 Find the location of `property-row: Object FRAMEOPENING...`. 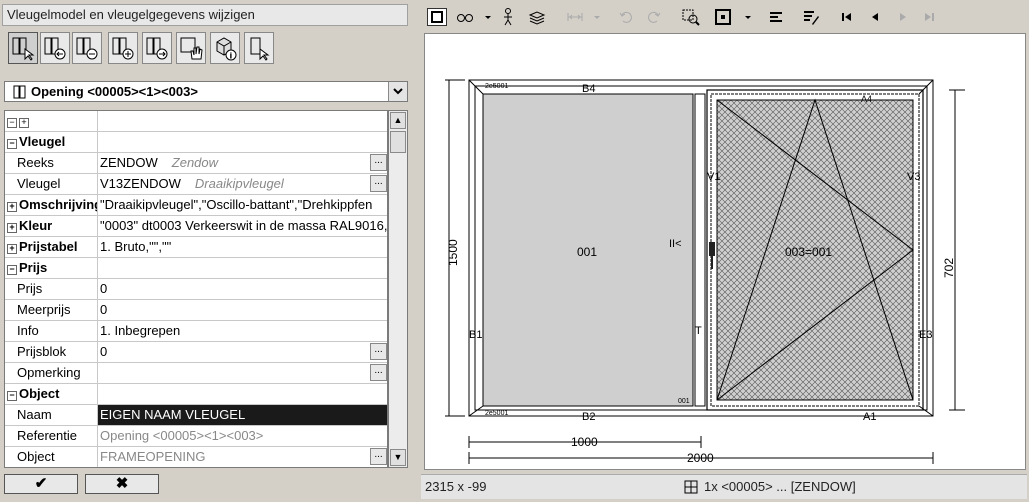

property-row: Object FRAMEOPENING... is located at coordinates (196, 457).